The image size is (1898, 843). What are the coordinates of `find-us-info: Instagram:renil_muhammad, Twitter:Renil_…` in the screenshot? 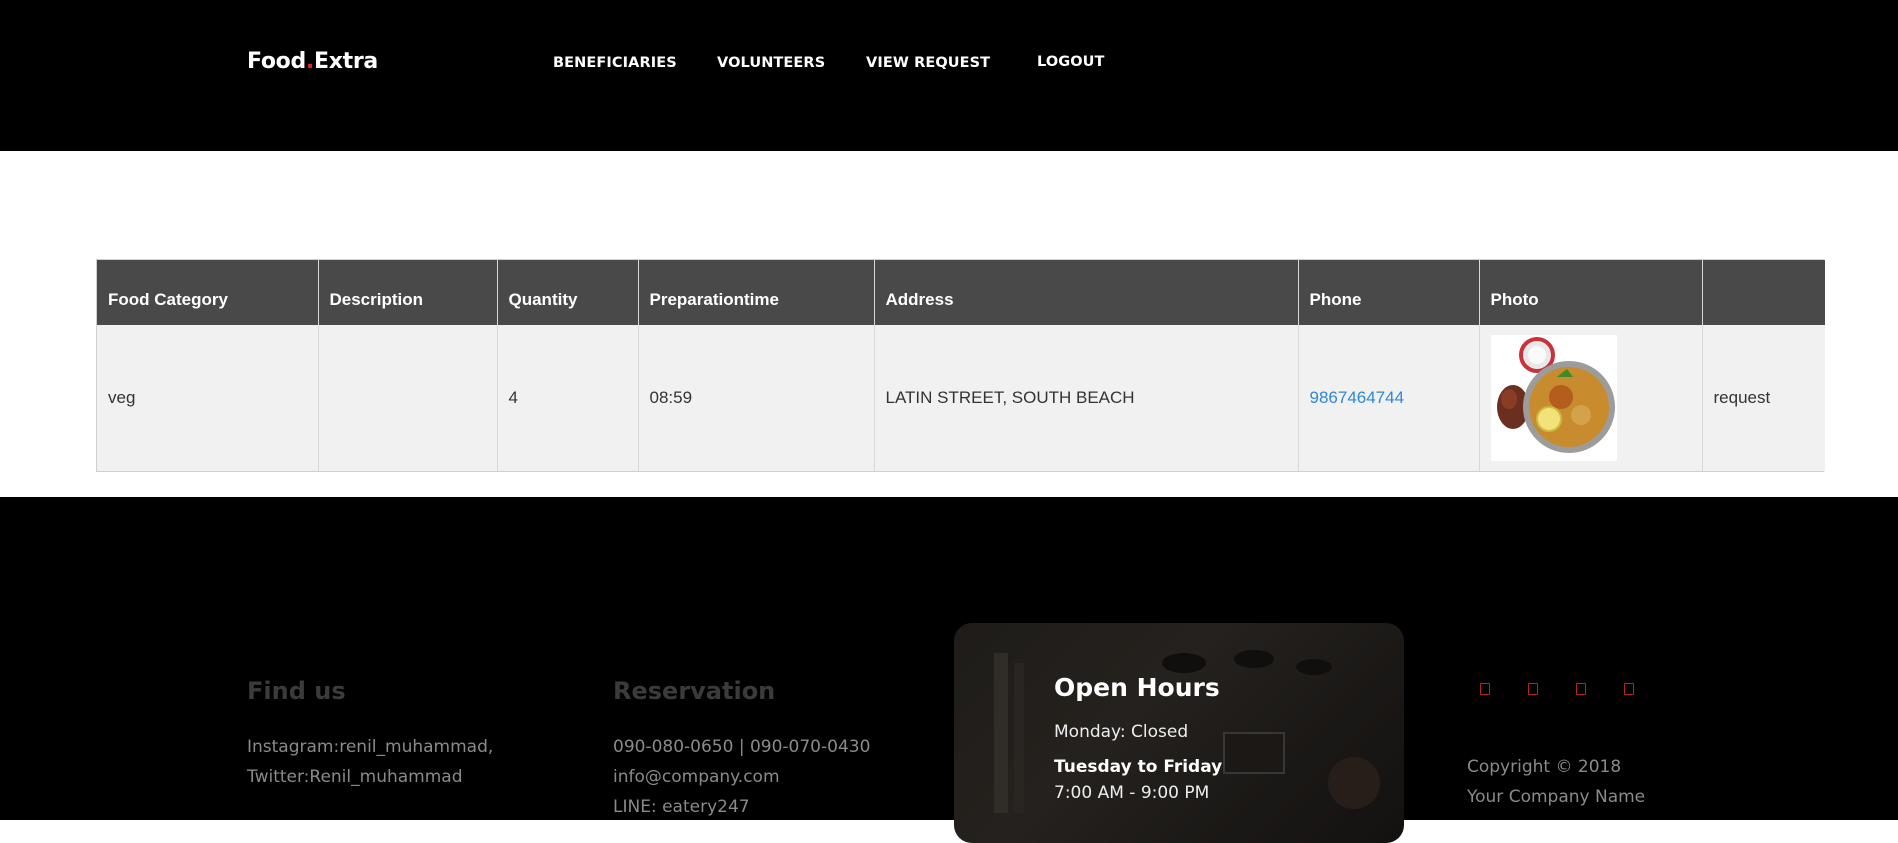 It's located at (370, 762).